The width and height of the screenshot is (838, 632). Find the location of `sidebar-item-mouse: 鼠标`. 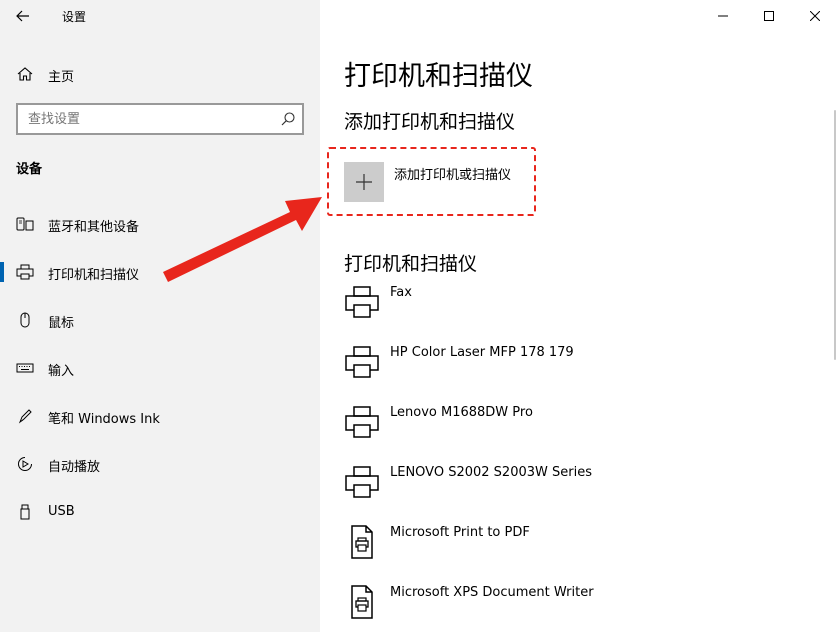

sidebar-item-mouse: 鼠标 is located at coordinates (160, 320).